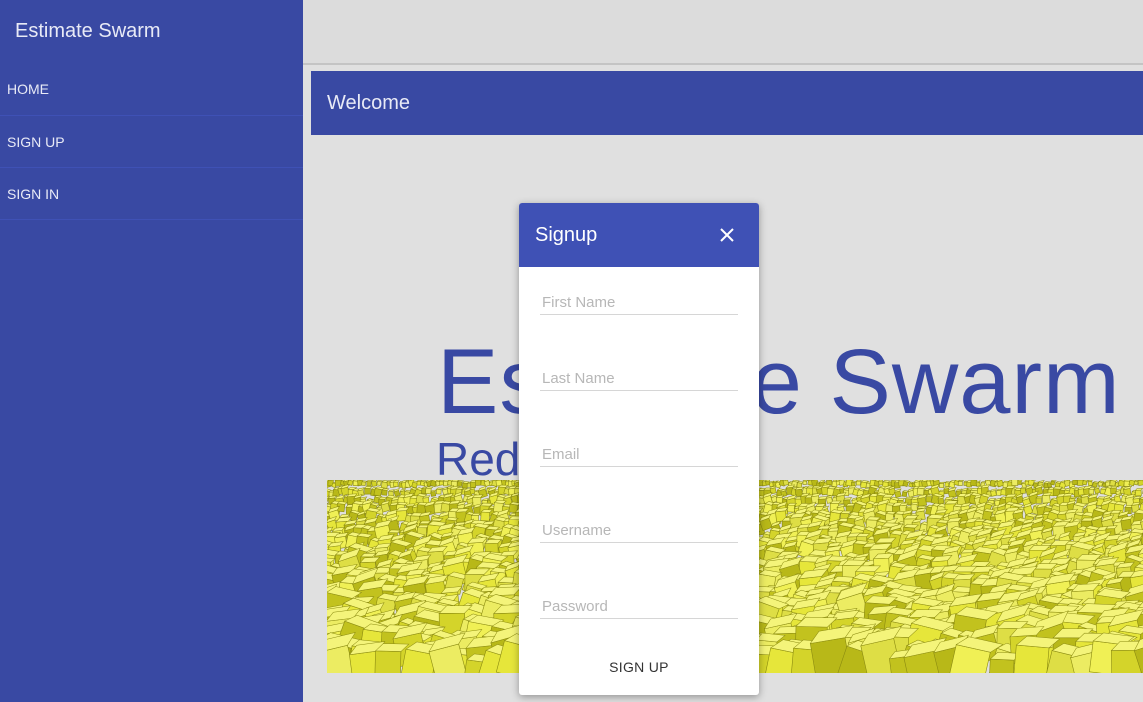  Describe the element at coordinates (639, 379) in the screenshot. I see `last-name-field` at that location.